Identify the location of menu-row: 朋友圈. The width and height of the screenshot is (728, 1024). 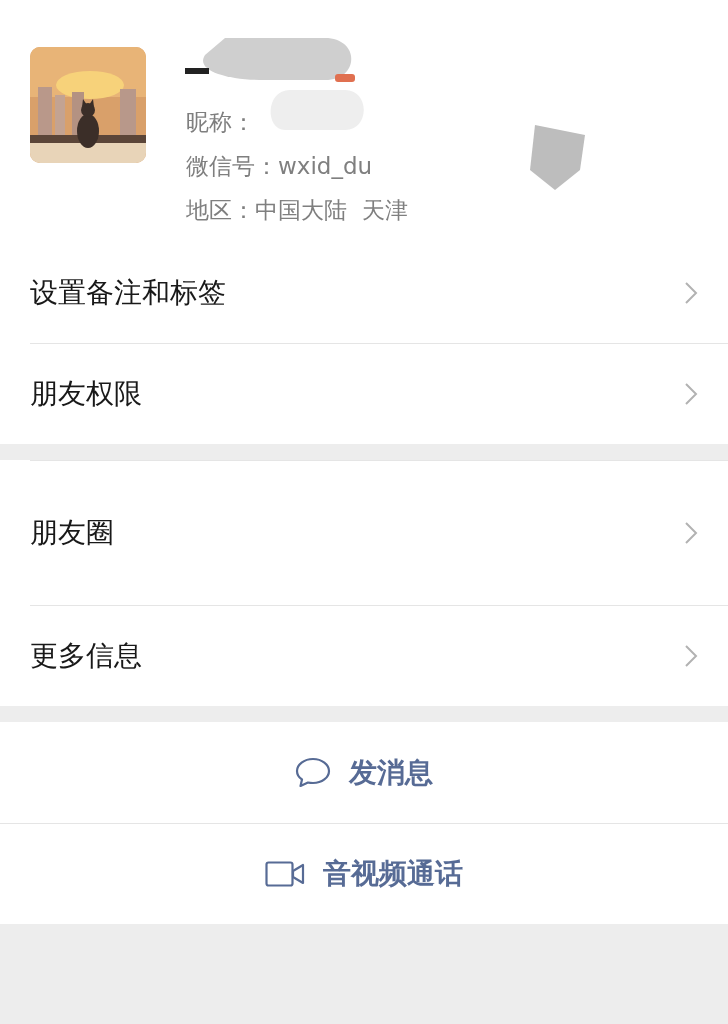
(379, 532).